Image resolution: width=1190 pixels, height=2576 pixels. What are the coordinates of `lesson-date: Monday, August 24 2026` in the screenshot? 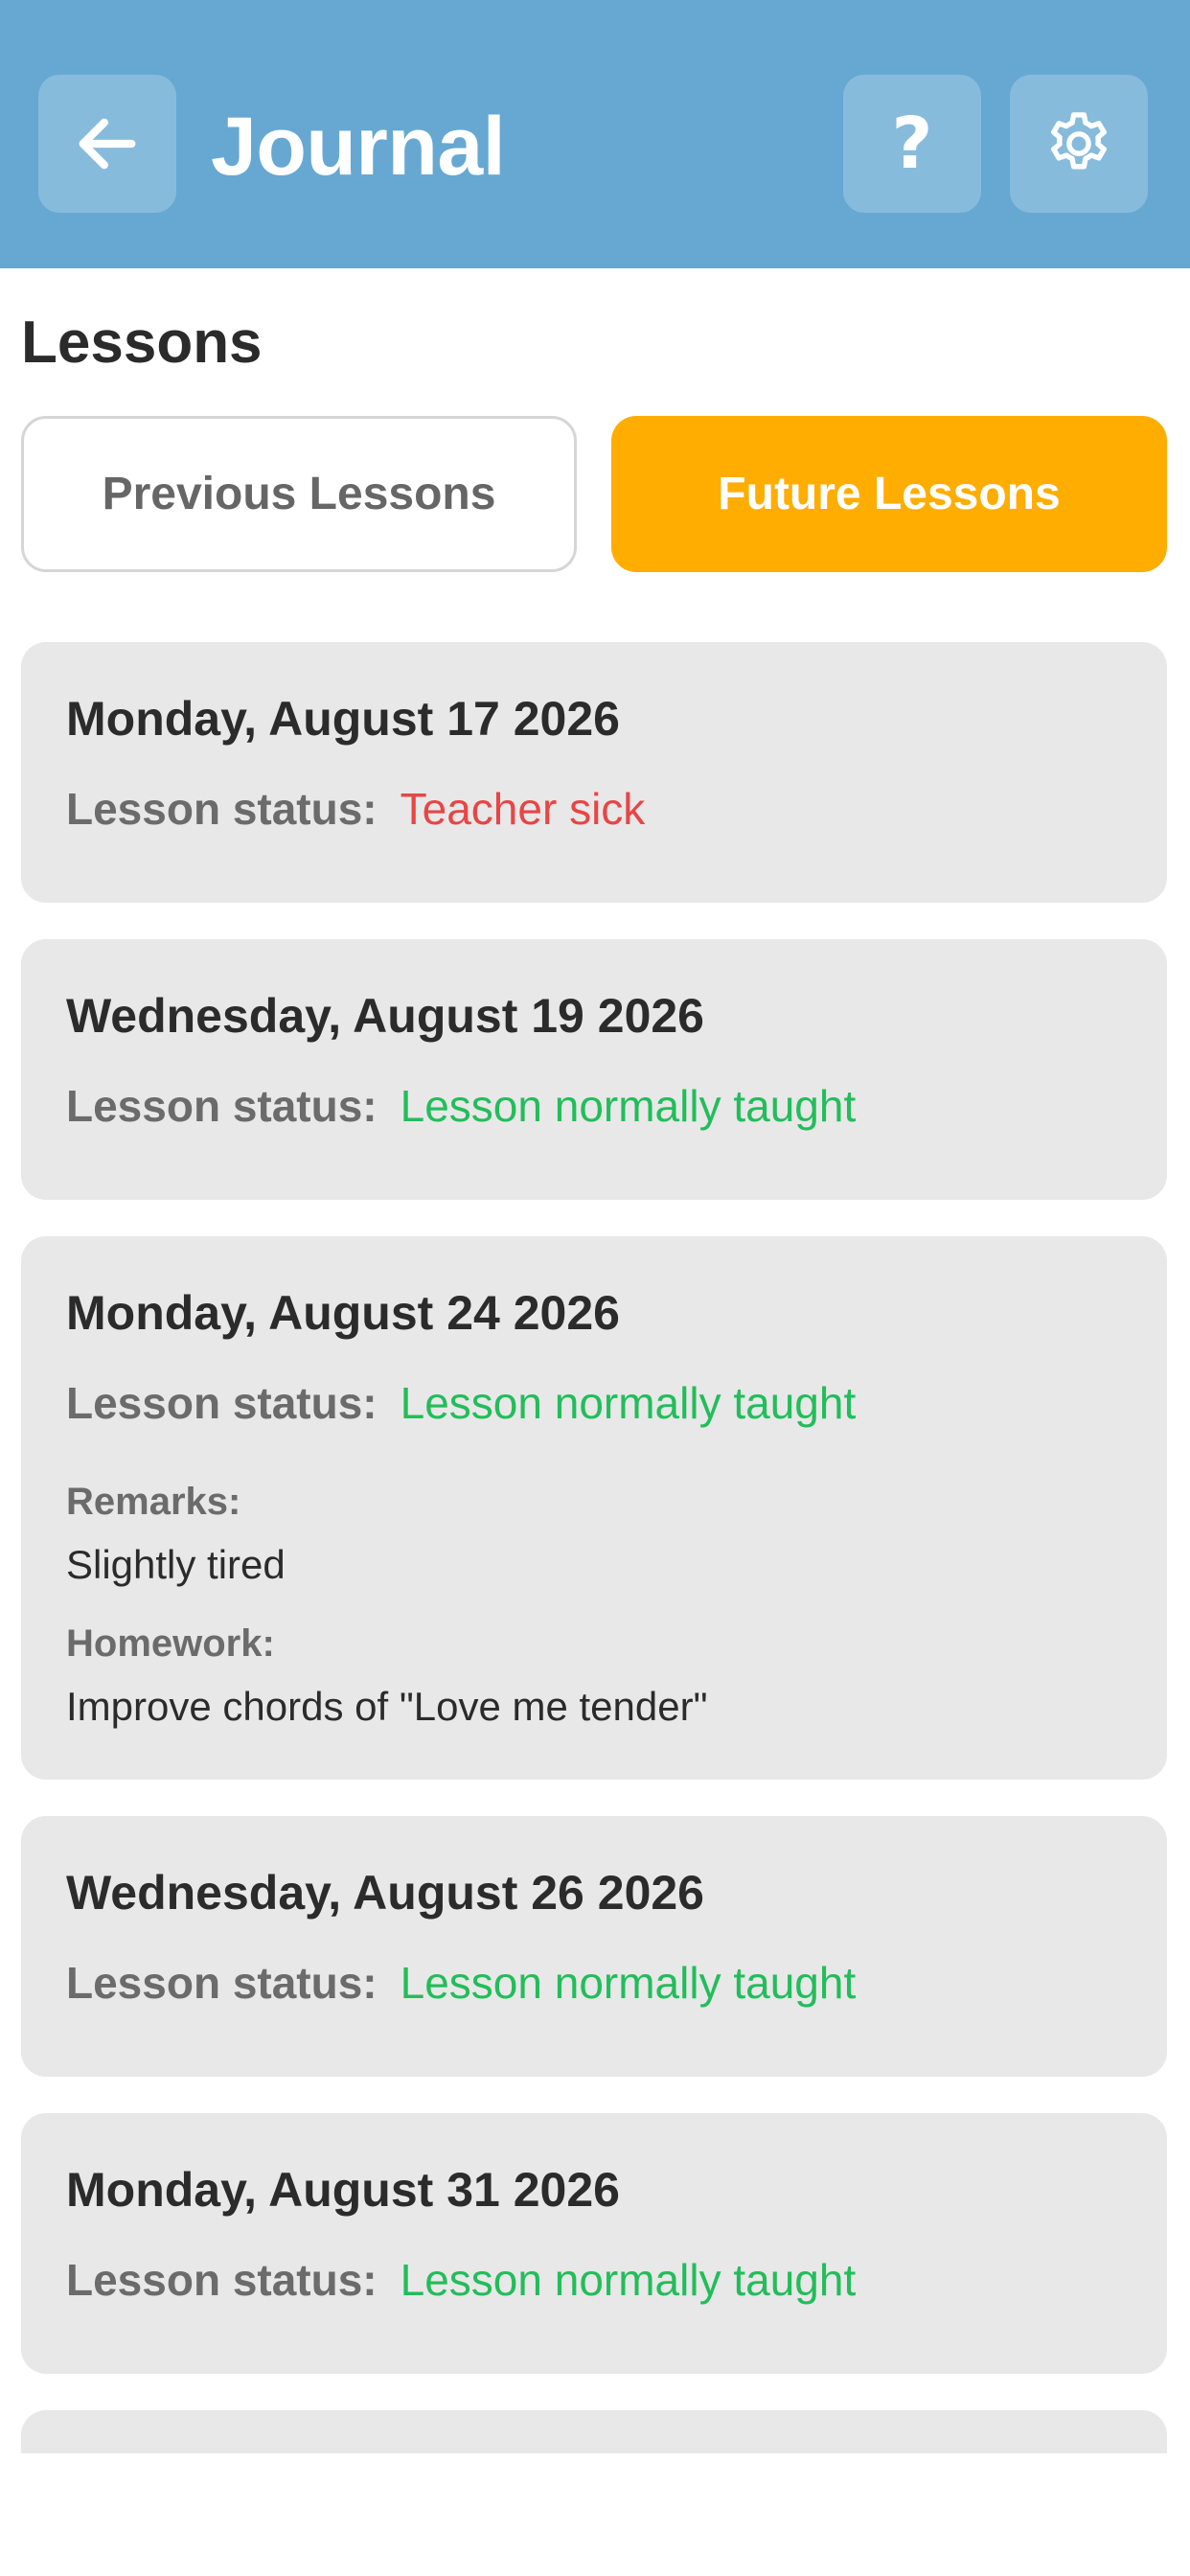 It's located at (343, 1313).